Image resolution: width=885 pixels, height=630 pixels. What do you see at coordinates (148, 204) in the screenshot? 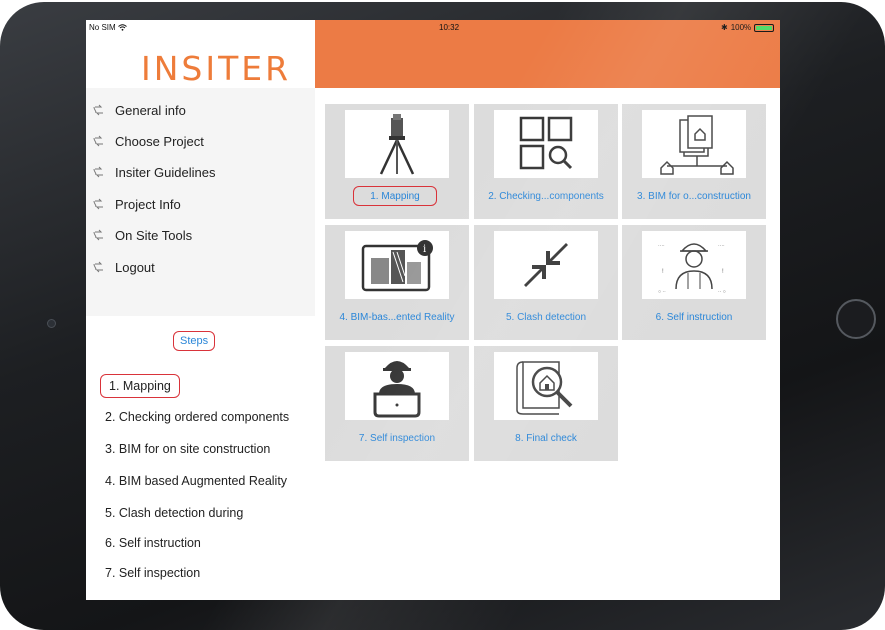
I see `menu-item-label: Project Info` at bounding box center [148, 204].